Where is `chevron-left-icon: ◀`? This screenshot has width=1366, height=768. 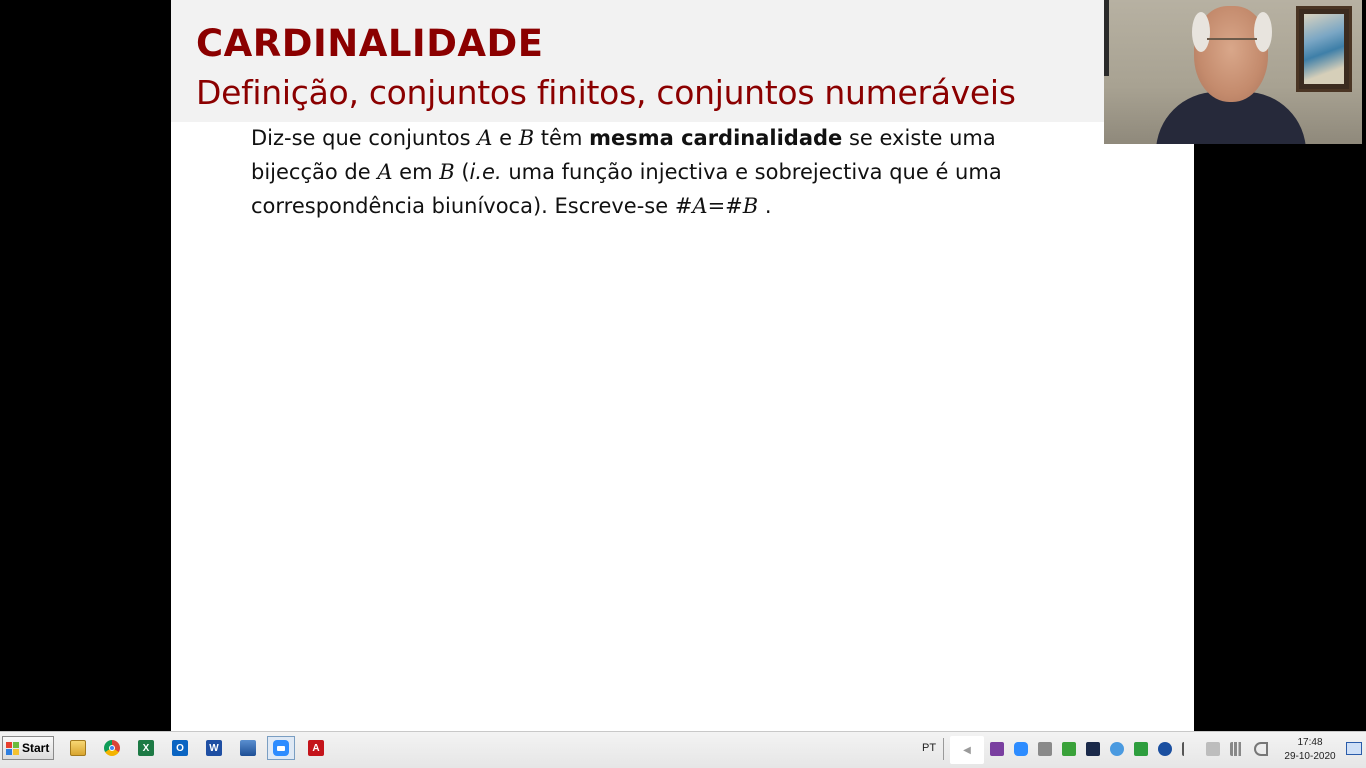 chevron-left-icon: ◀ is located at coordinates (967, 750).